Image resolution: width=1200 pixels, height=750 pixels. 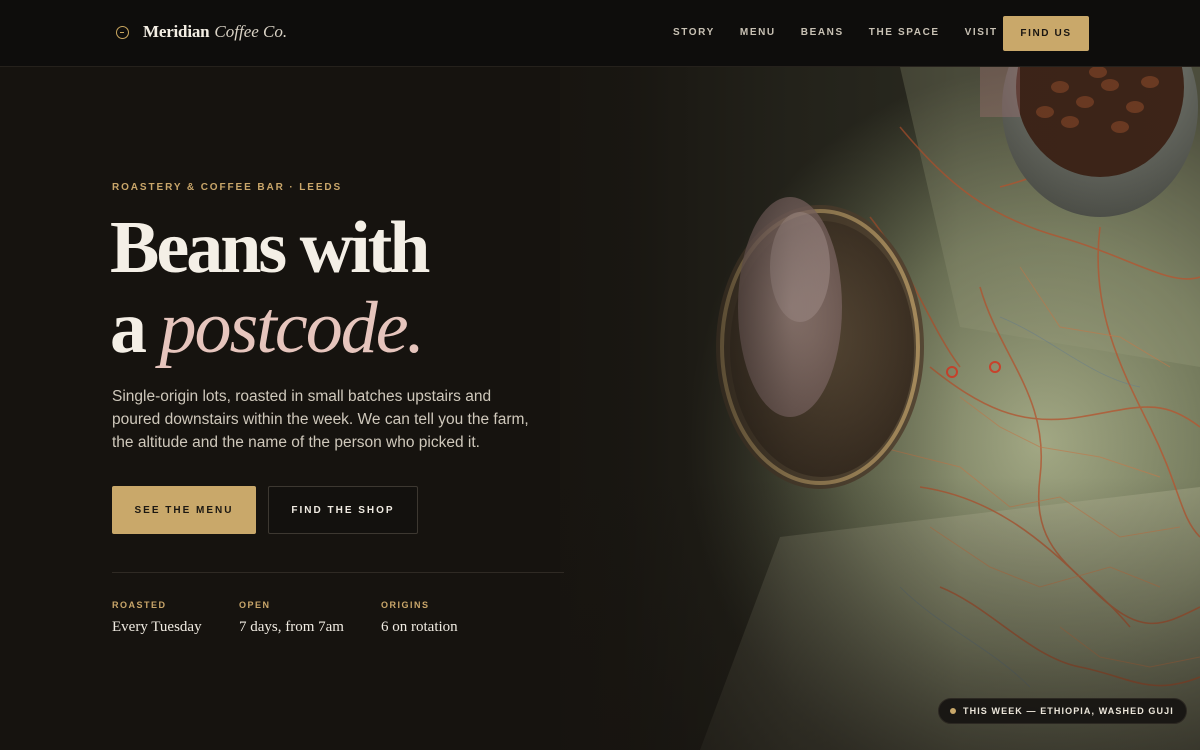 I want to click on nav-item-visit: VISIT, so click(x=981, y=32).